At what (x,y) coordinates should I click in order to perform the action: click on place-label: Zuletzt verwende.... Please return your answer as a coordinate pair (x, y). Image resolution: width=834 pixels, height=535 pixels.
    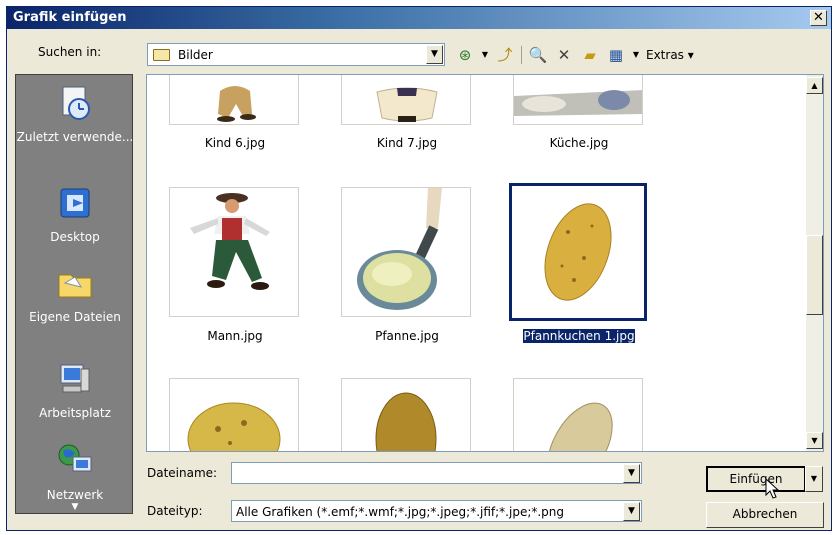
    Looking at the image, I should click on (75, 137).